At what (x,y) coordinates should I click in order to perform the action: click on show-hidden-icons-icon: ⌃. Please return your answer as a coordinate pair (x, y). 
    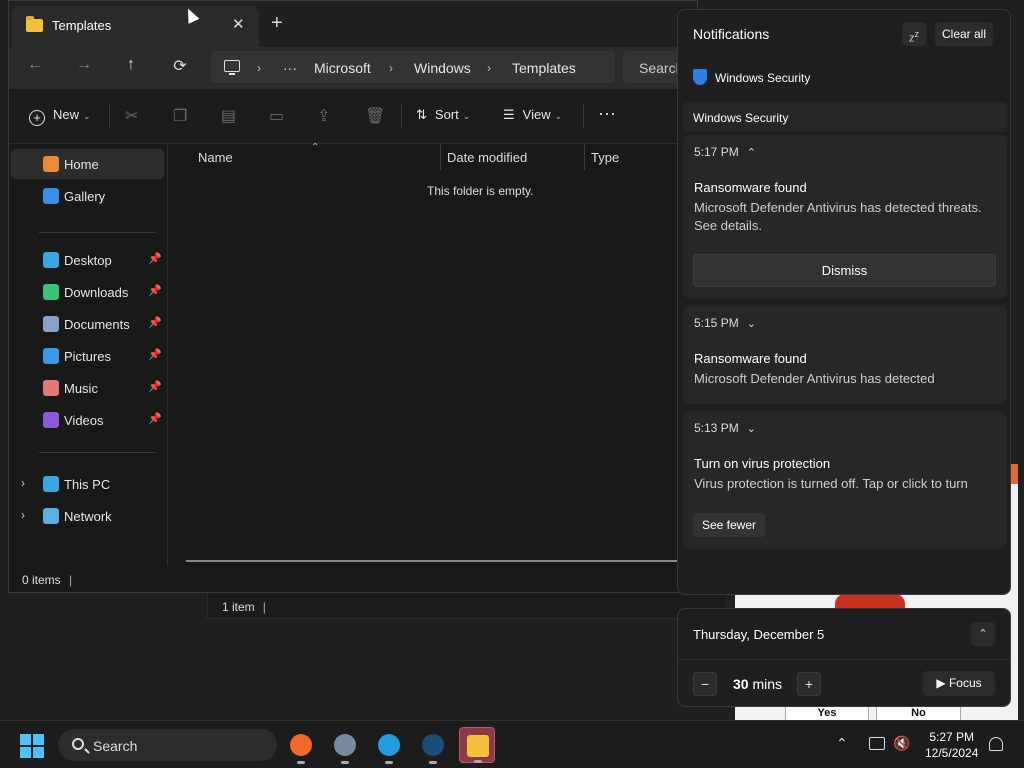
    Looking at the image, I should click on (842, 743).